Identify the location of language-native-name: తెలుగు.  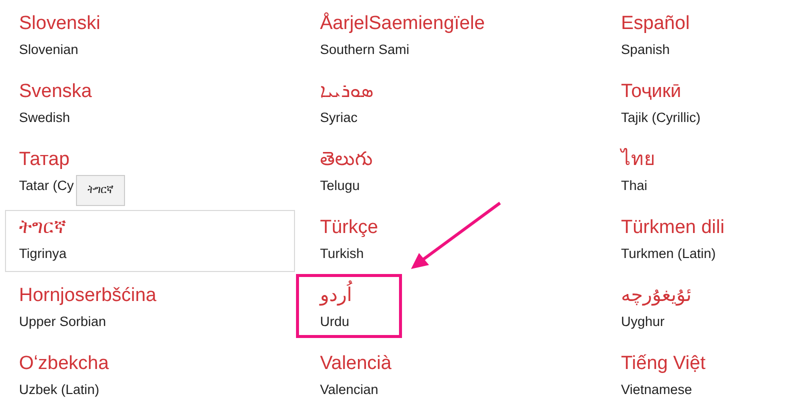
(346, 160).